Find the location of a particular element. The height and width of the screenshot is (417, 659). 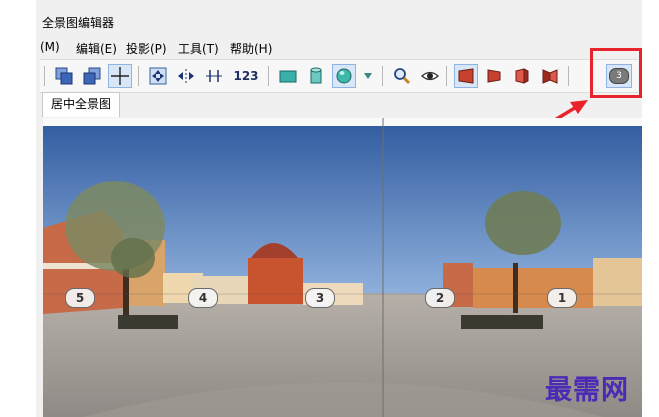

layers-back-button is located at coordinates (92, 76).